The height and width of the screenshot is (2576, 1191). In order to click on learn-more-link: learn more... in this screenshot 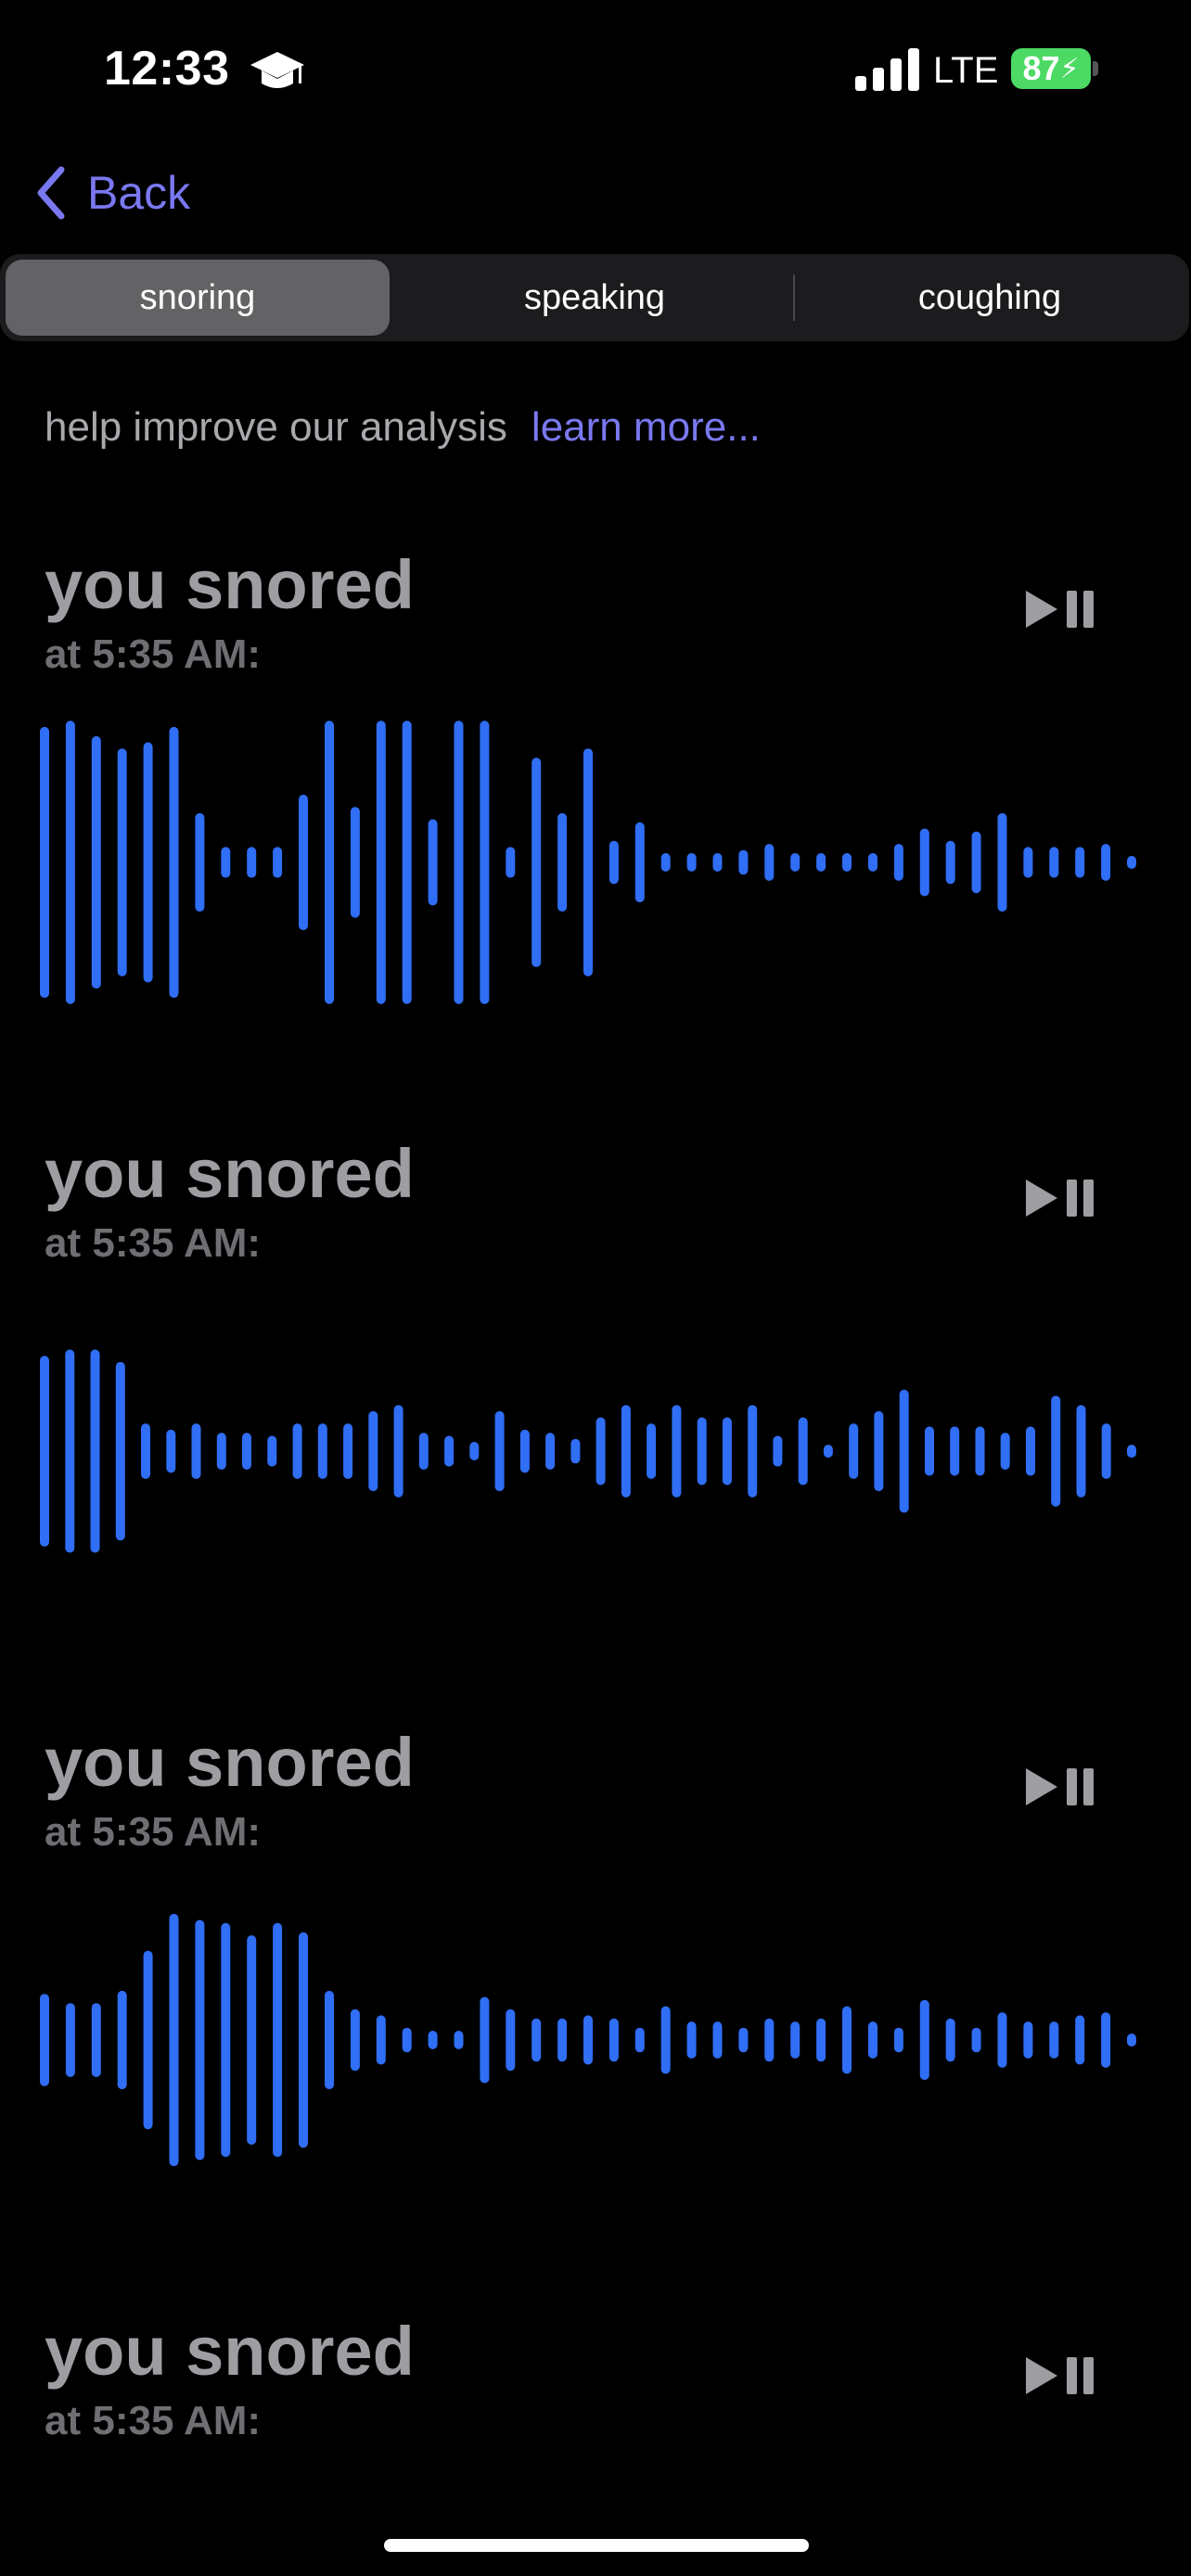, I will do `click(646, 427)`.